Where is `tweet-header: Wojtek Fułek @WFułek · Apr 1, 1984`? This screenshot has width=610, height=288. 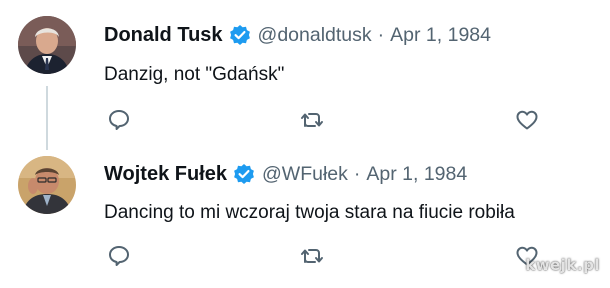
tweet-header: Wojtek Fułek @WFułek · Apr 1, 1984 is located at coordinates (285, 174).